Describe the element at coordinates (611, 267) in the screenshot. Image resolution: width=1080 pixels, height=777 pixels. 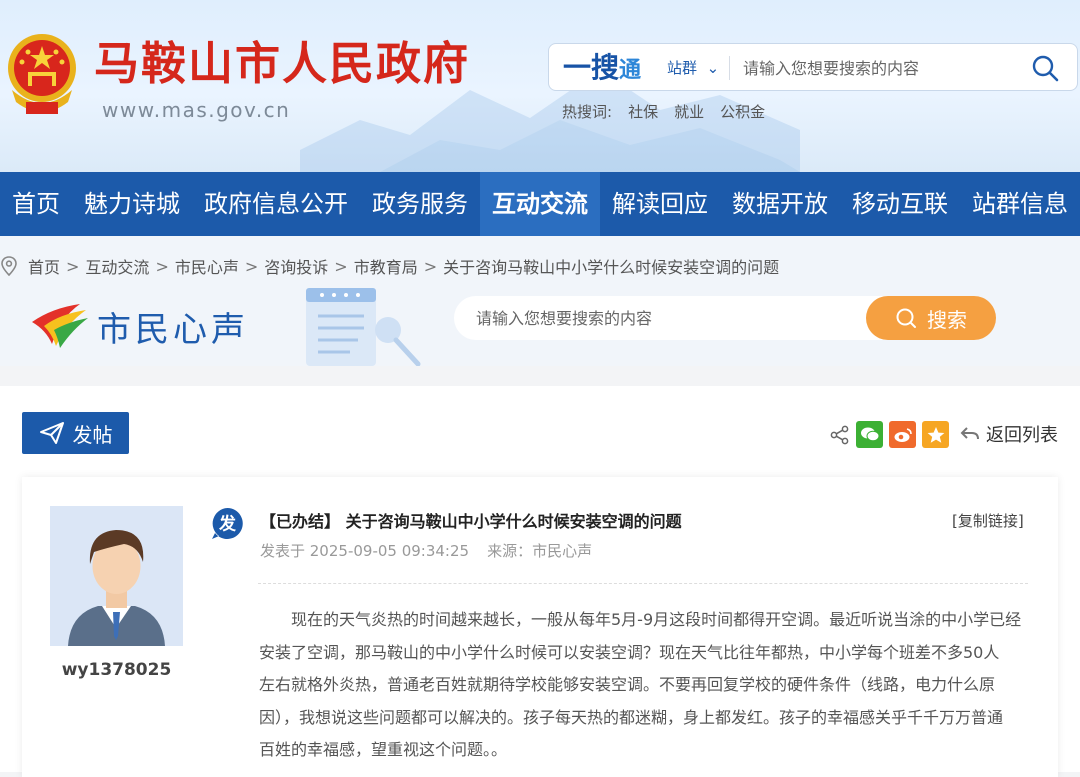
I see `breadcrumb-current: 关于咨询马鞍山中小学什么时候安装空调的问题` at that location.